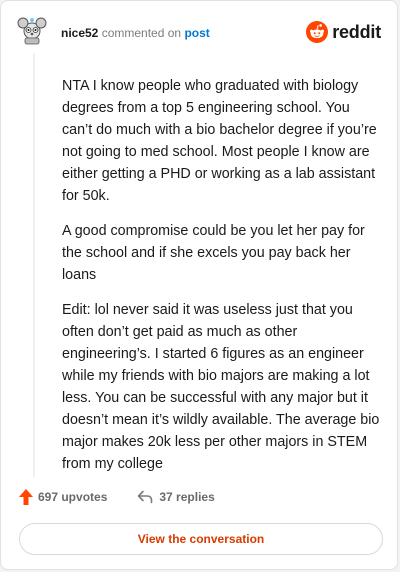 The height and width of the screenshot is (572, 400). I want to click on comment-footer: 697 upvotes 37 replies, so click(117, 497).